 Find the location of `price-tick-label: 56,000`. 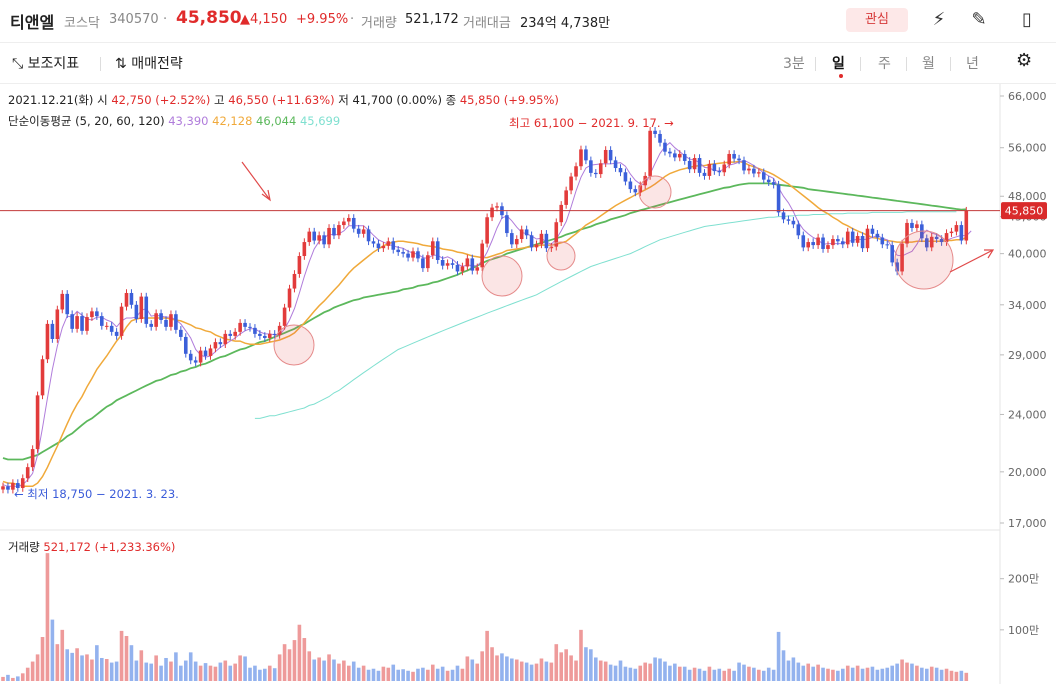

price-tick-label: 56,000 is located at coordinates (1027, 148).